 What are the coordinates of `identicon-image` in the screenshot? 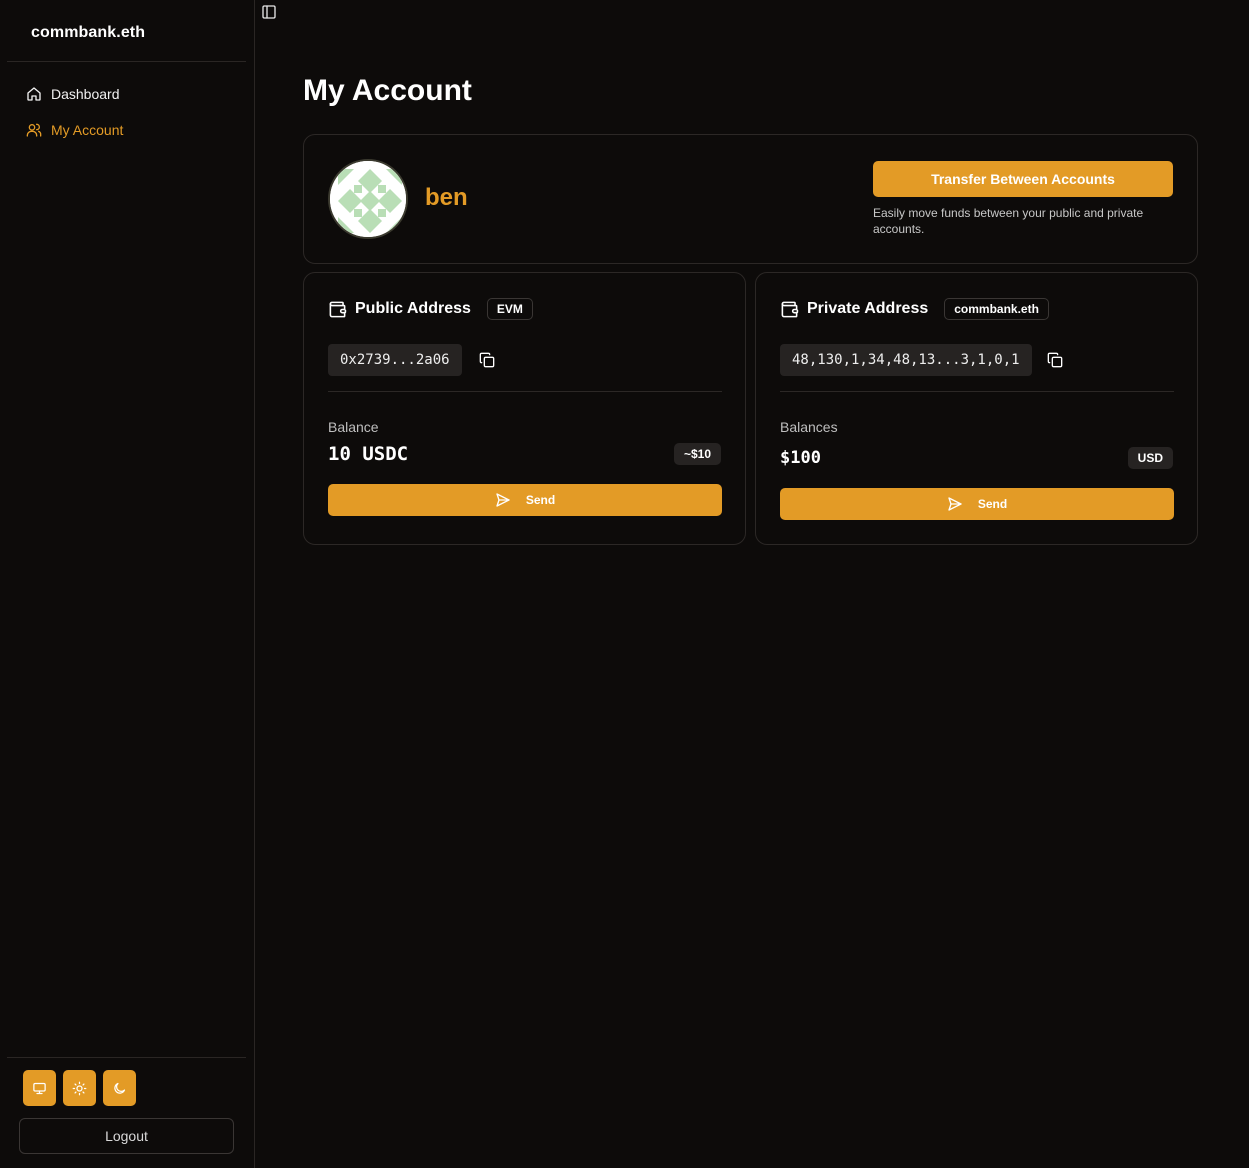 It's located at (368, 199).